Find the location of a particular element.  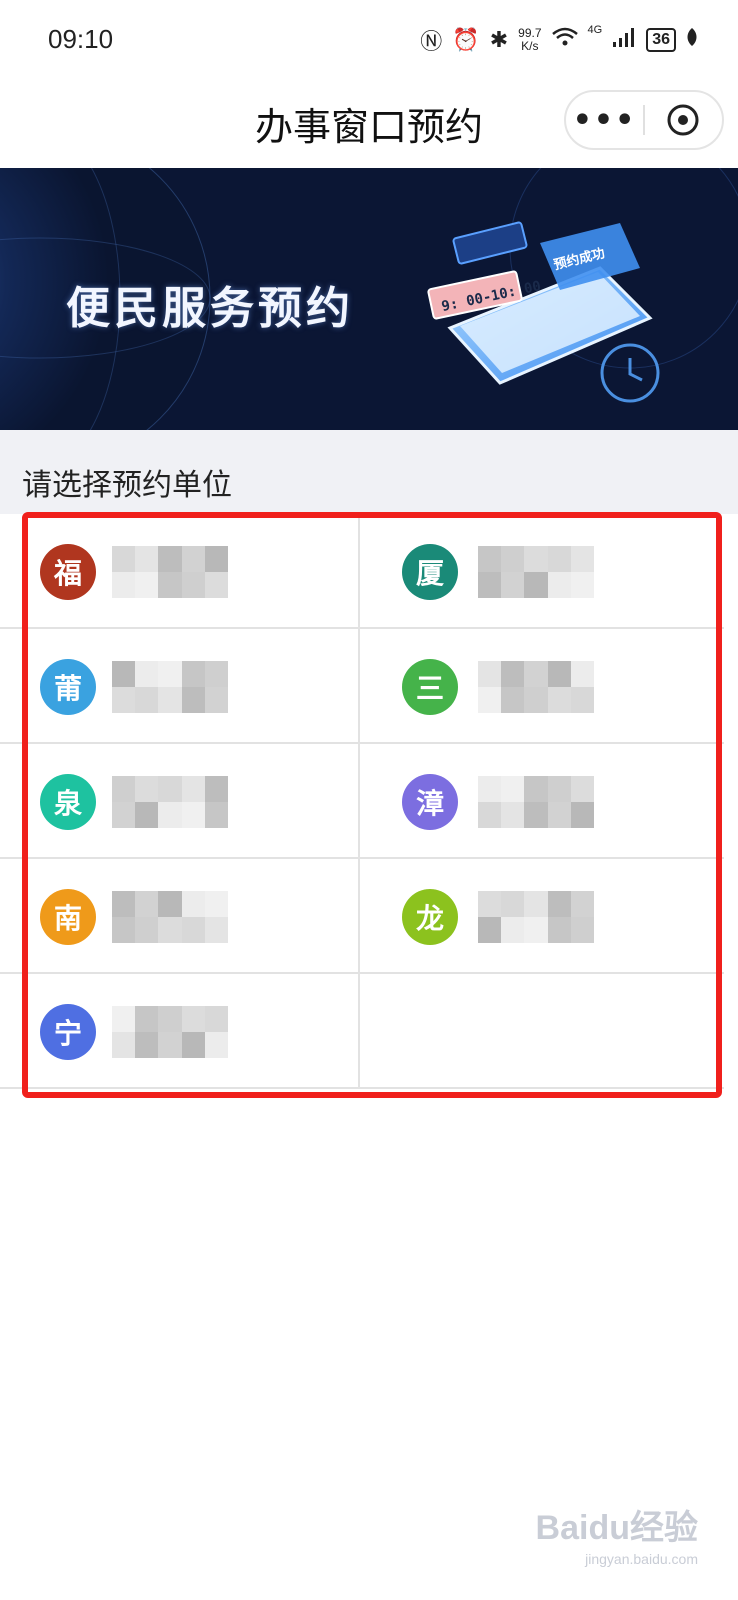

close-button is located at coordinates (683, 120).